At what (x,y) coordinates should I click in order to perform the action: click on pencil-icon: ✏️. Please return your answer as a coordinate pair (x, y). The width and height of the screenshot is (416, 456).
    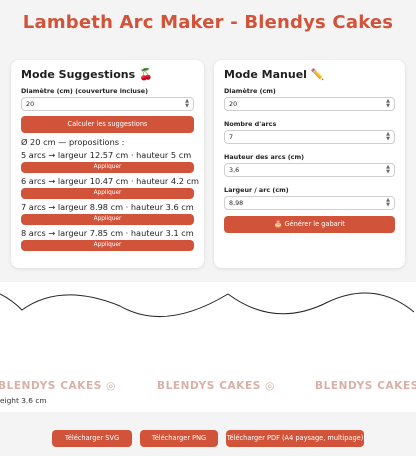
    Looking at the image, I should click on (317, 74).